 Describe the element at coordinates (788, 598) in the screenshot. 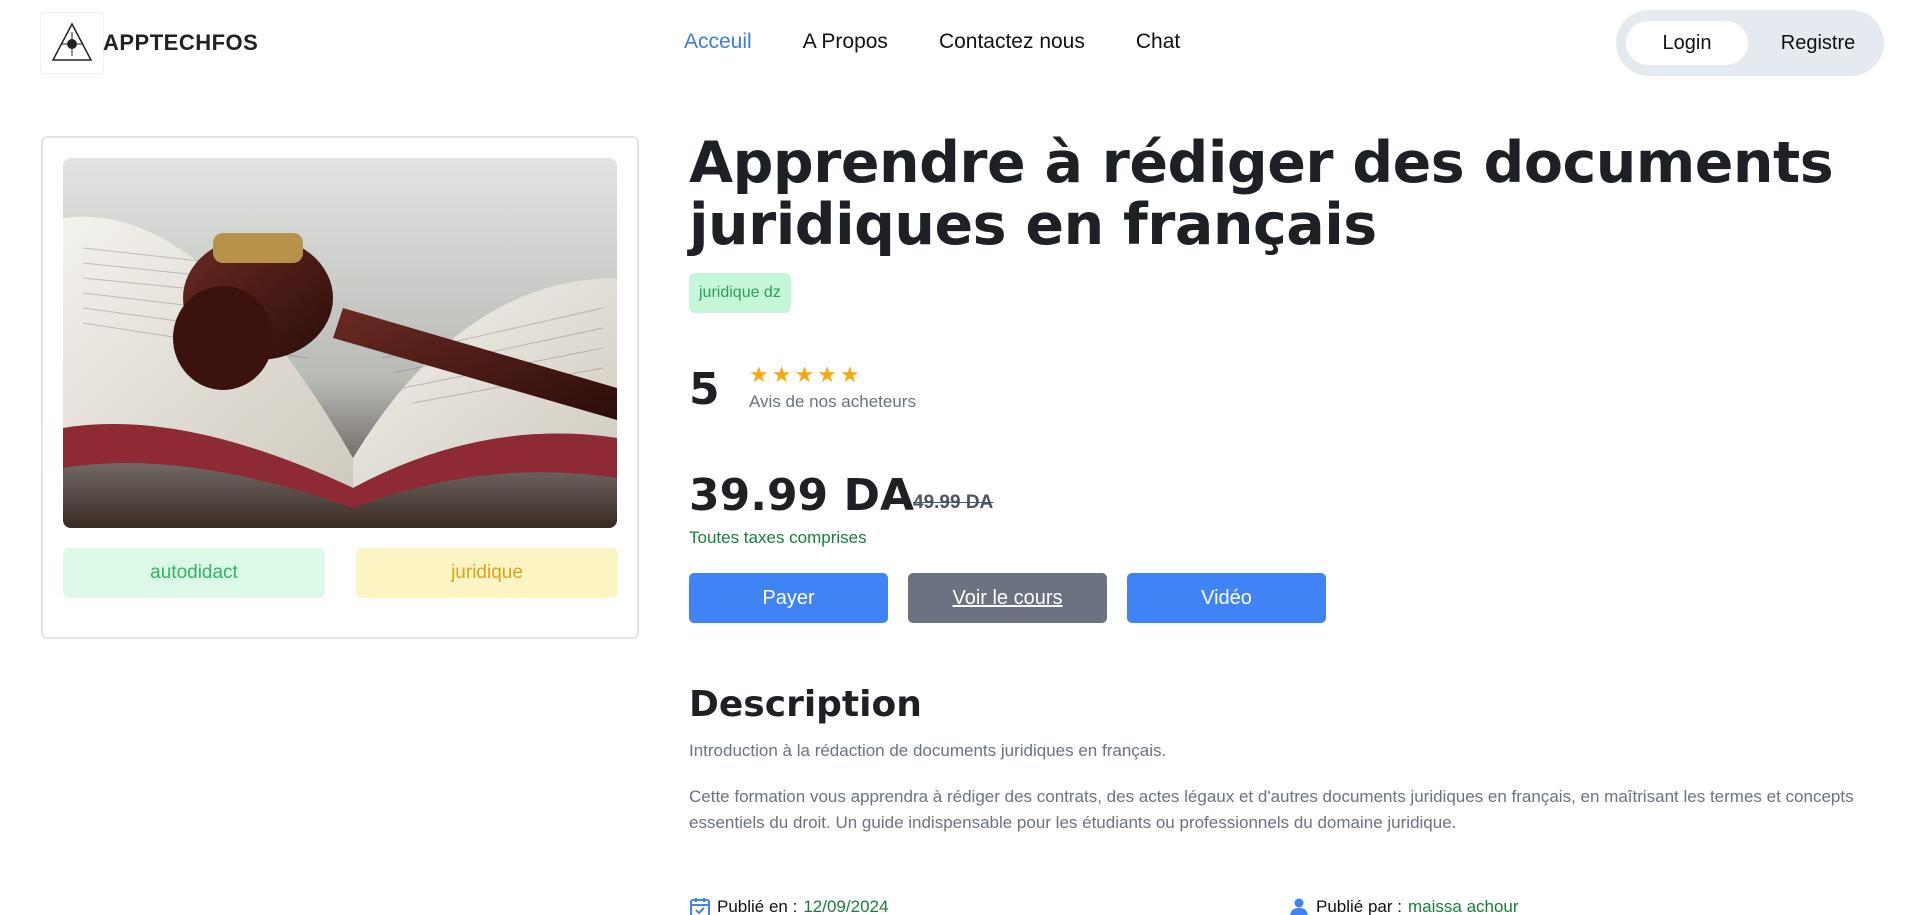

I see `pay-button: Payer` at that location.